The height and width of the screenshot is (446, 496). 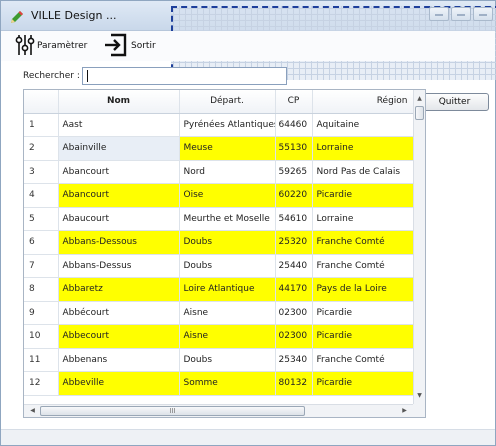 I want to click on vertical-scrollbar: ▲ ▼, so click(x=419, y=247).